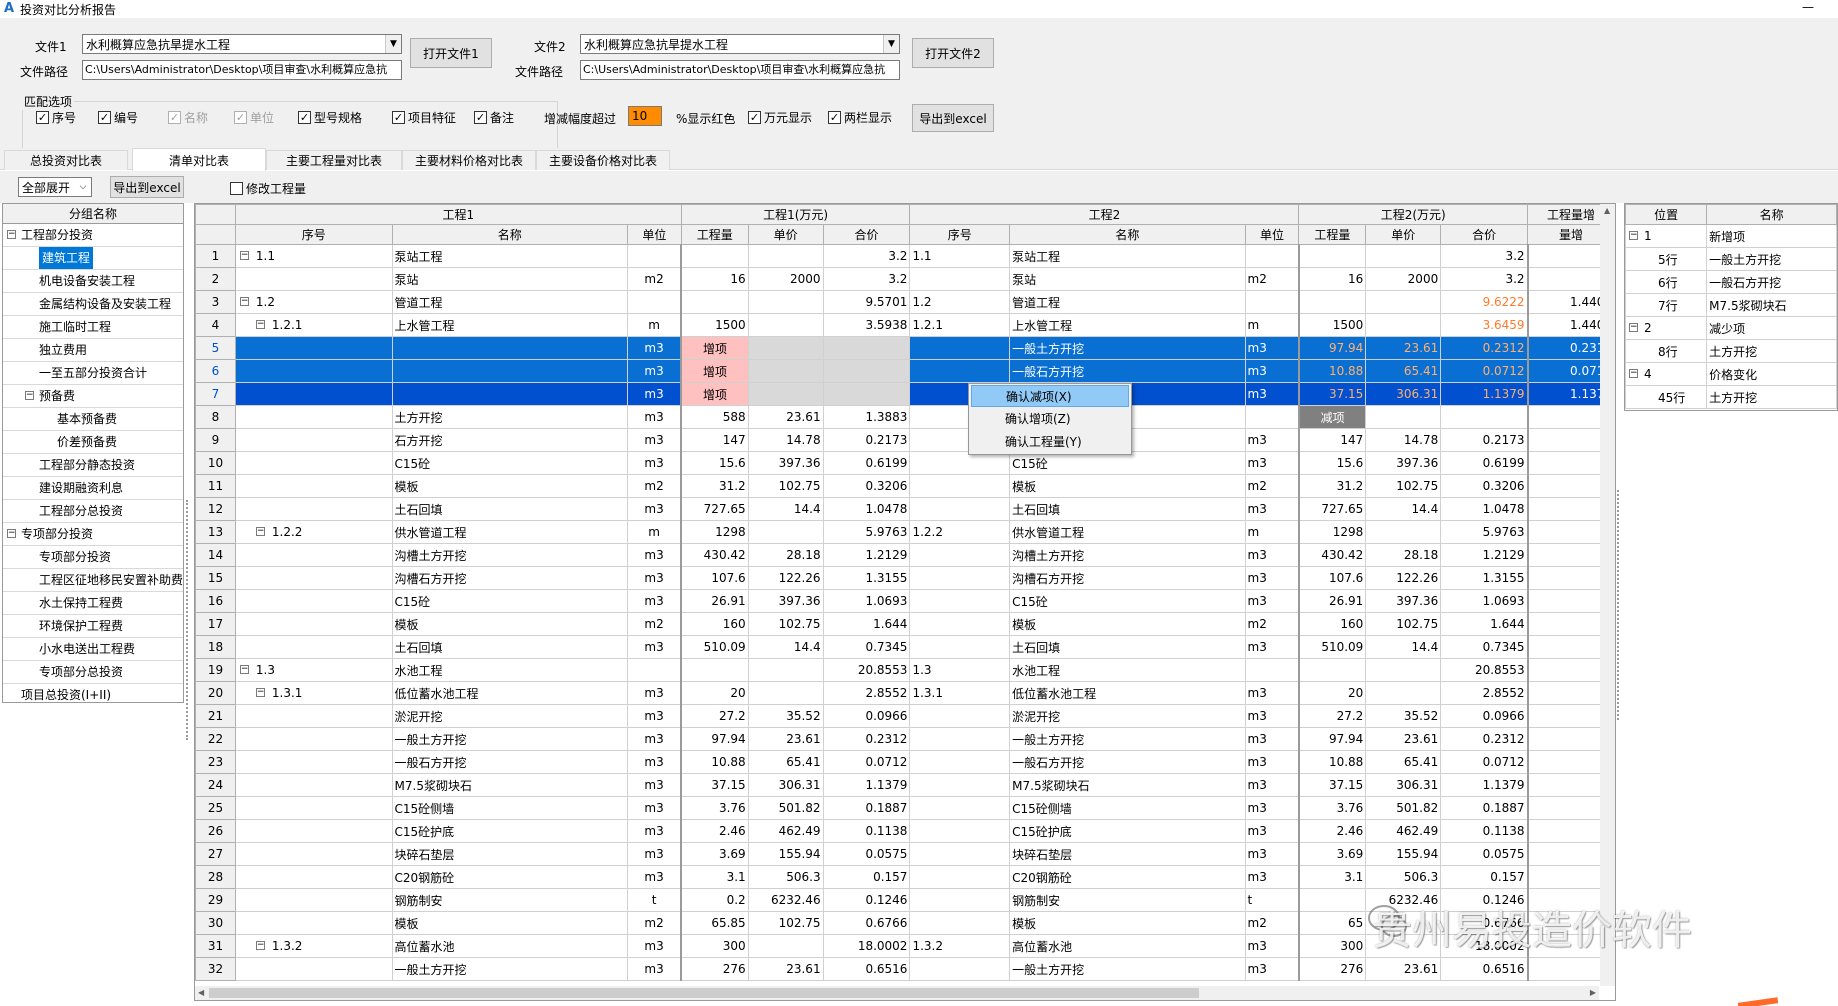  What do you see at coordinates (93, 396) in the screenshot?
I see `tree-item: − 预备费` at bounding box center [93, 396].